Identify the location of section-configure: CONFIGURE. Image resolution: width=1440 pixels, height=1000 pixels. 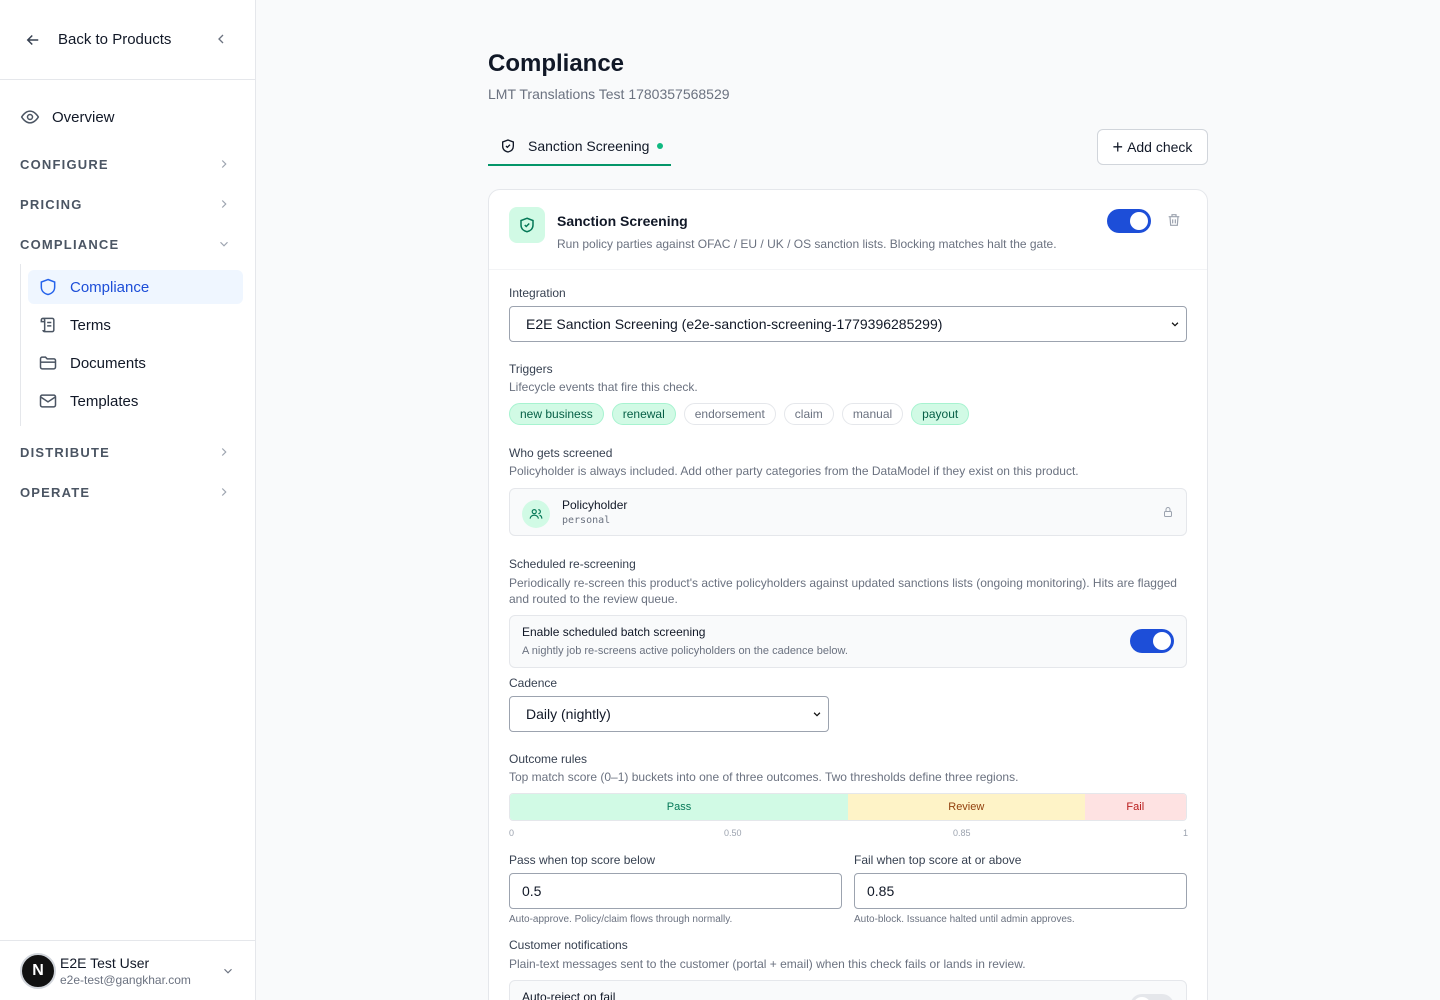
(127, 164).